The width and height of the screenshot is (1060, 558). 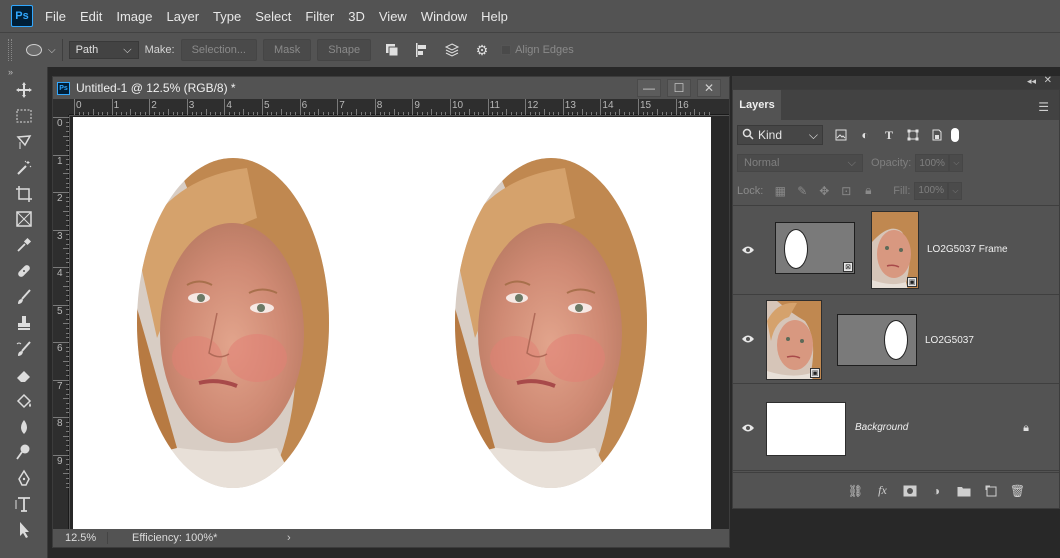 I want to click on options-grip, so click(x=10, y=50).